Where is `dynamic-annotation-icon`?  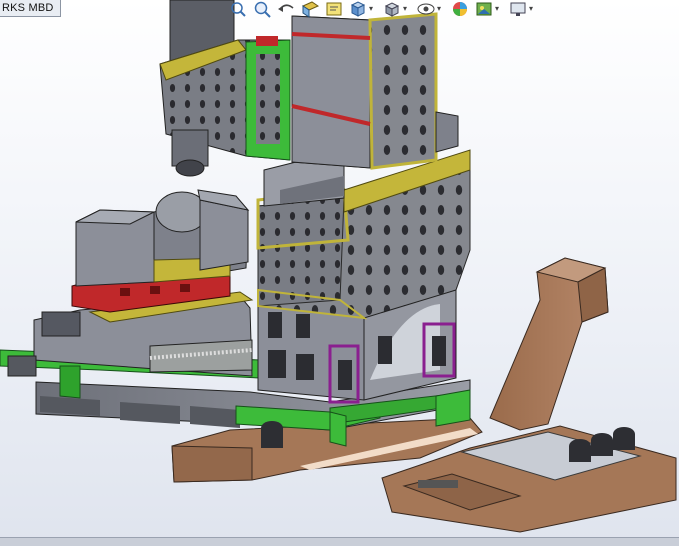
dynamic-annotation-icon is located at coordinates (334, 9).